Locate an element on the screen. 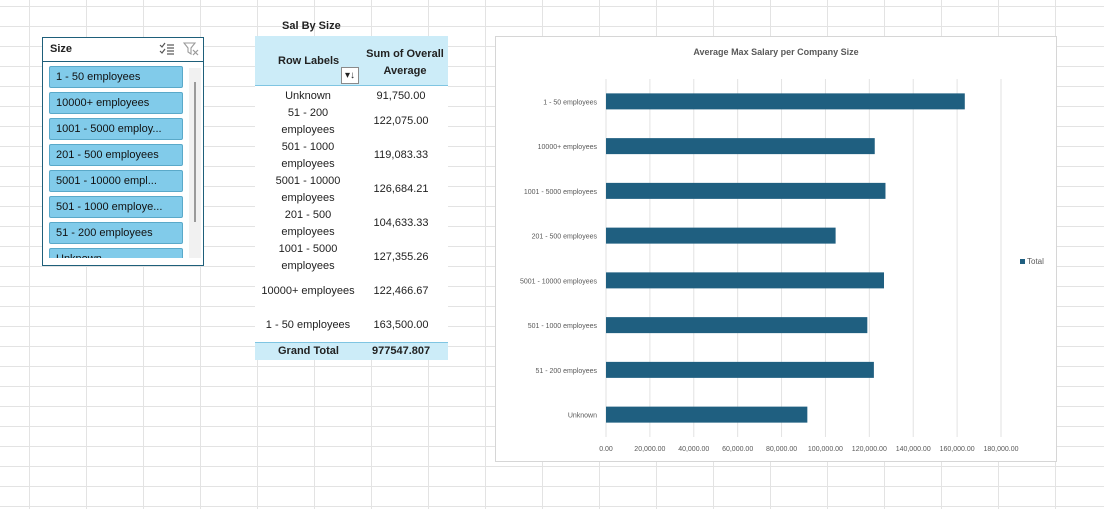 Image resolution: width=1104 pixels, height=509 pixels. pivot-row-value: 122,466.67 is located at coordinates (401, 291).